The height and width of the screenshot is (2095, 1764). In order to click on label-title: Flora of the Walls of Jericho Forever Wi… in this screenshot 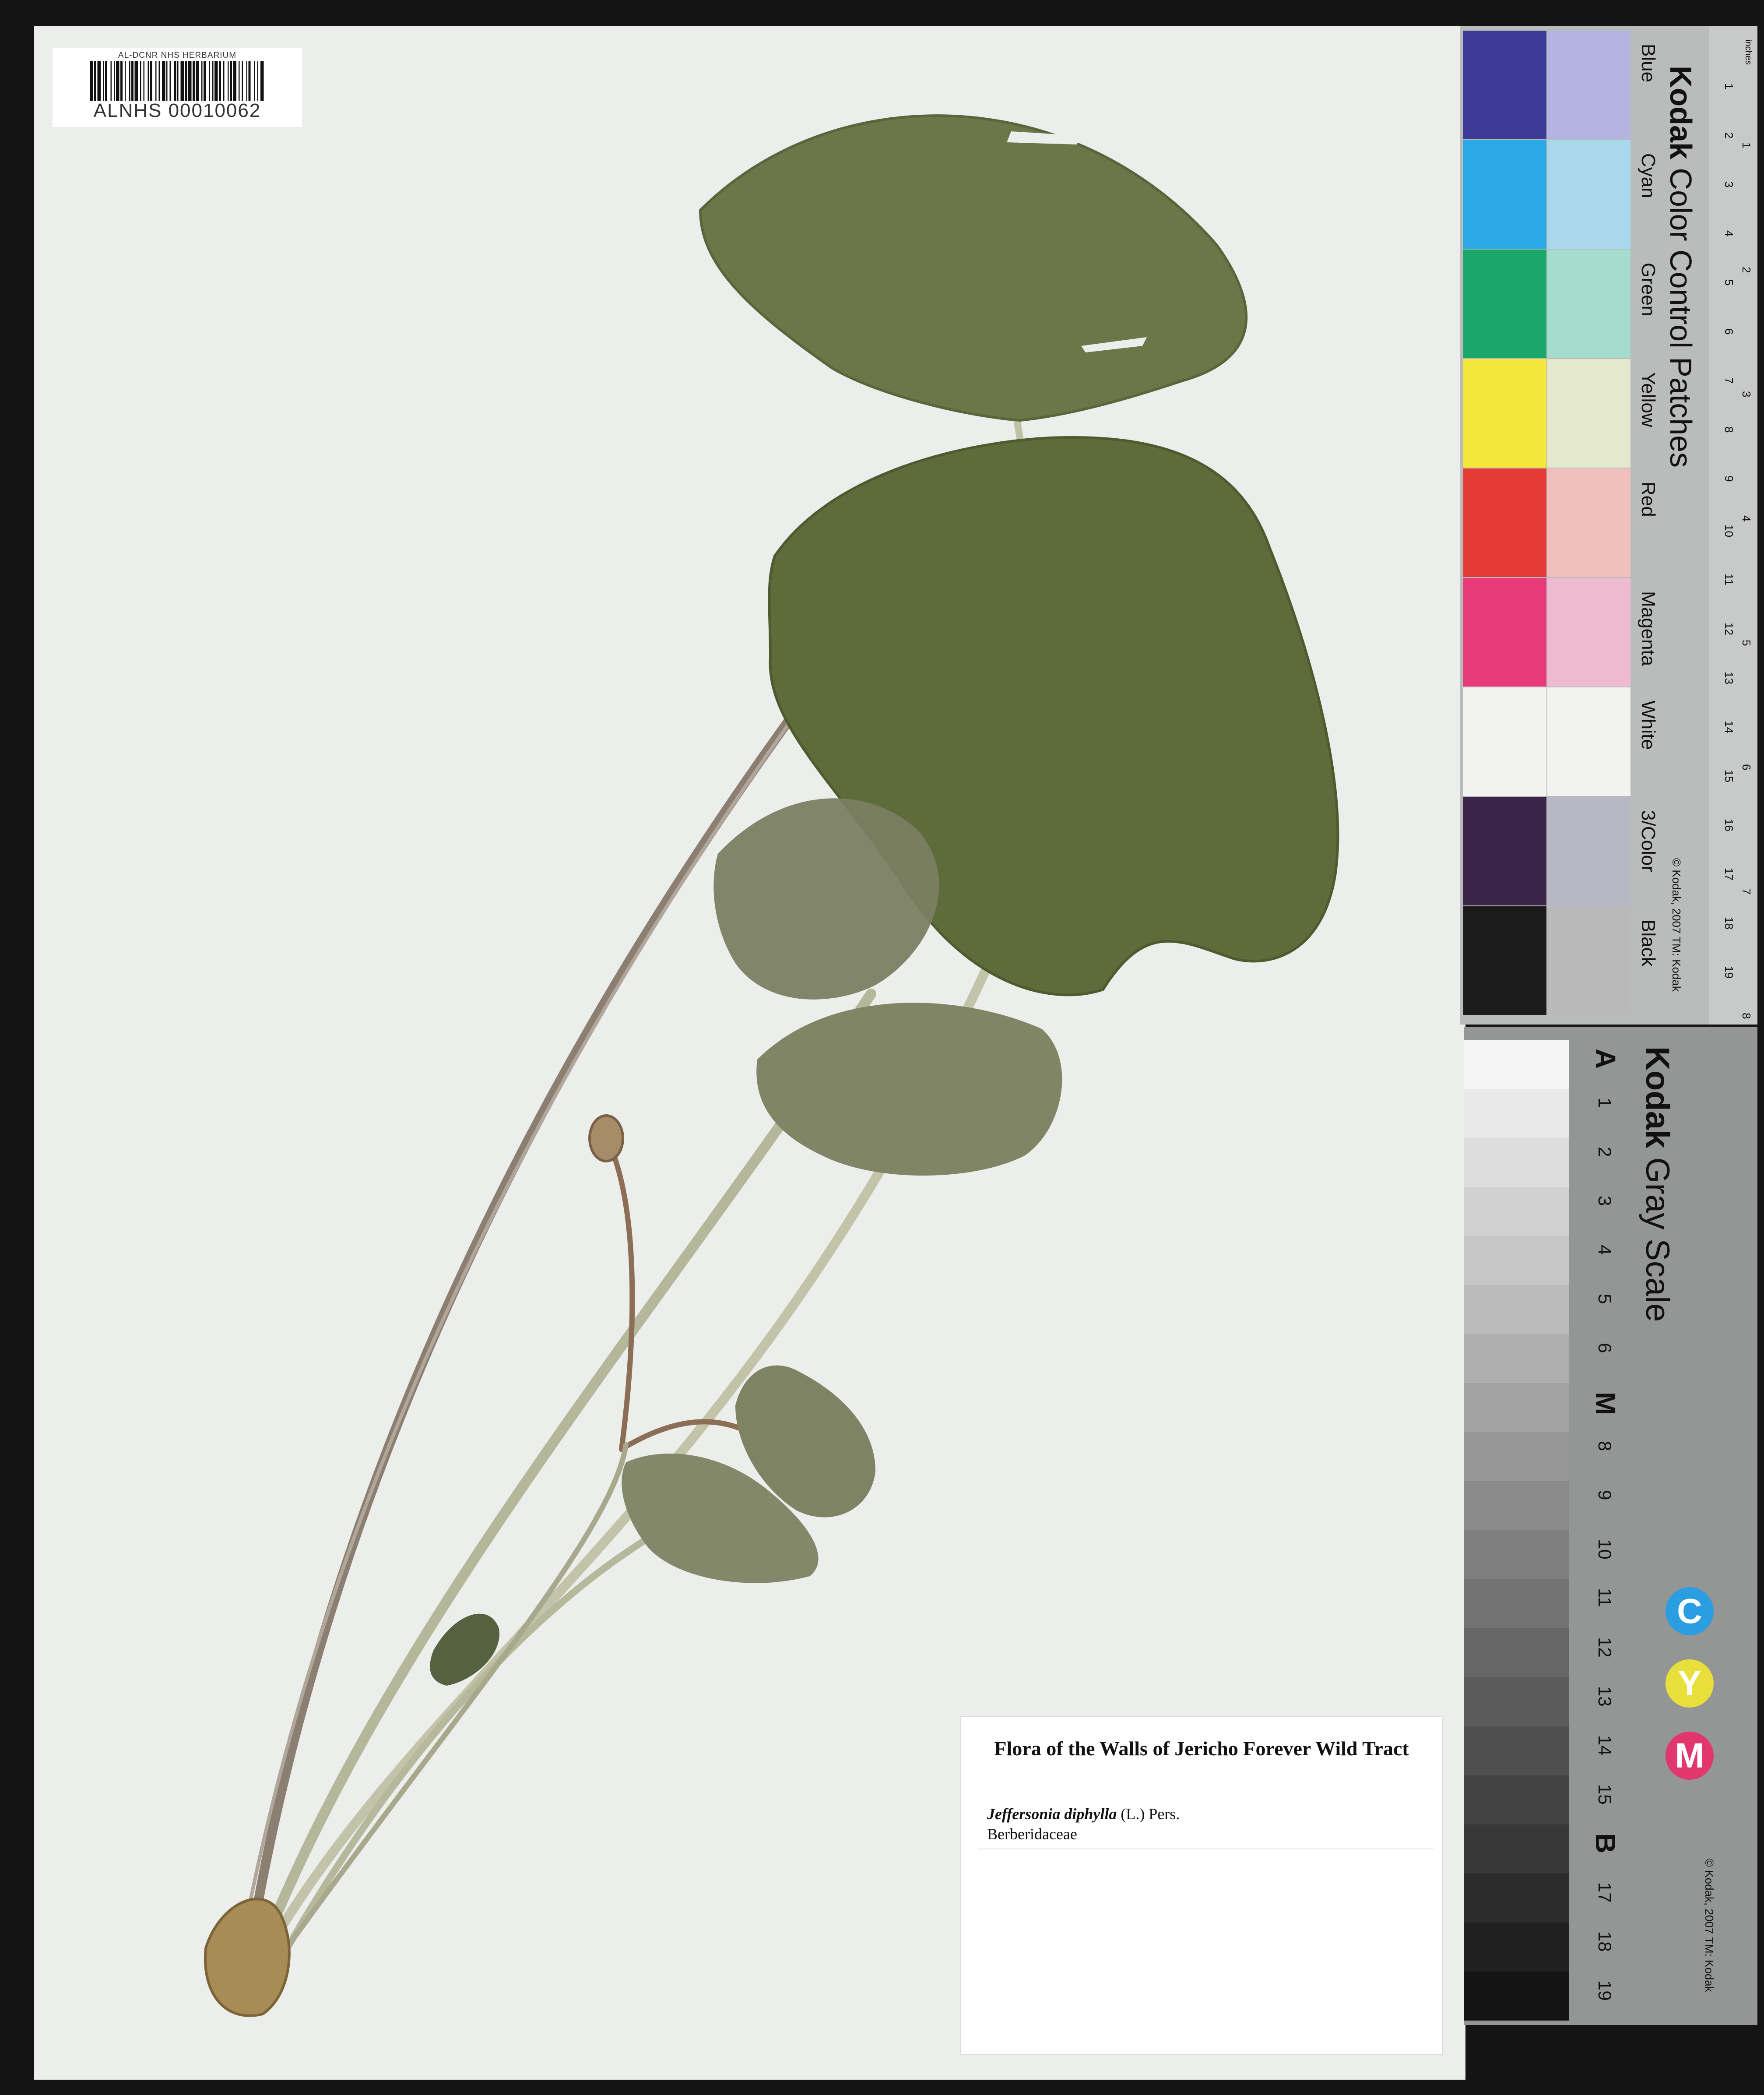, I will do `click(1201, 1748)`.